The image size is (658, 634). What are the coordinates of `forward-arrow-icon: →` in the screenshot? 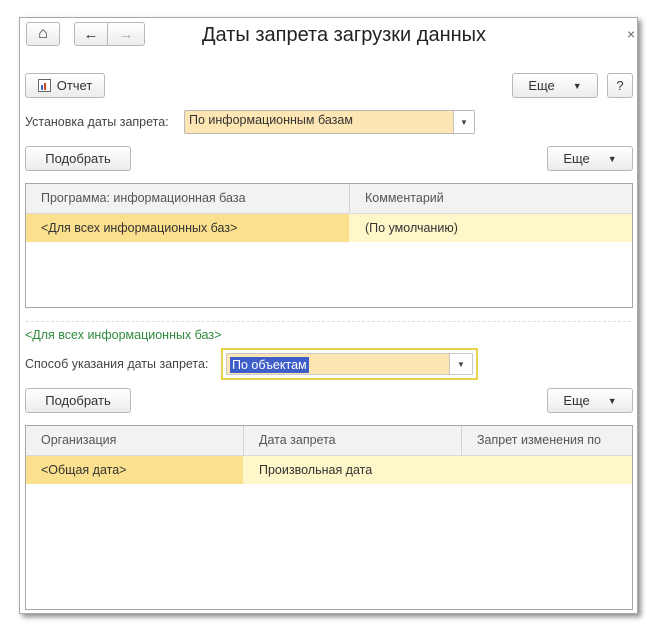 It's located at (126, 34).